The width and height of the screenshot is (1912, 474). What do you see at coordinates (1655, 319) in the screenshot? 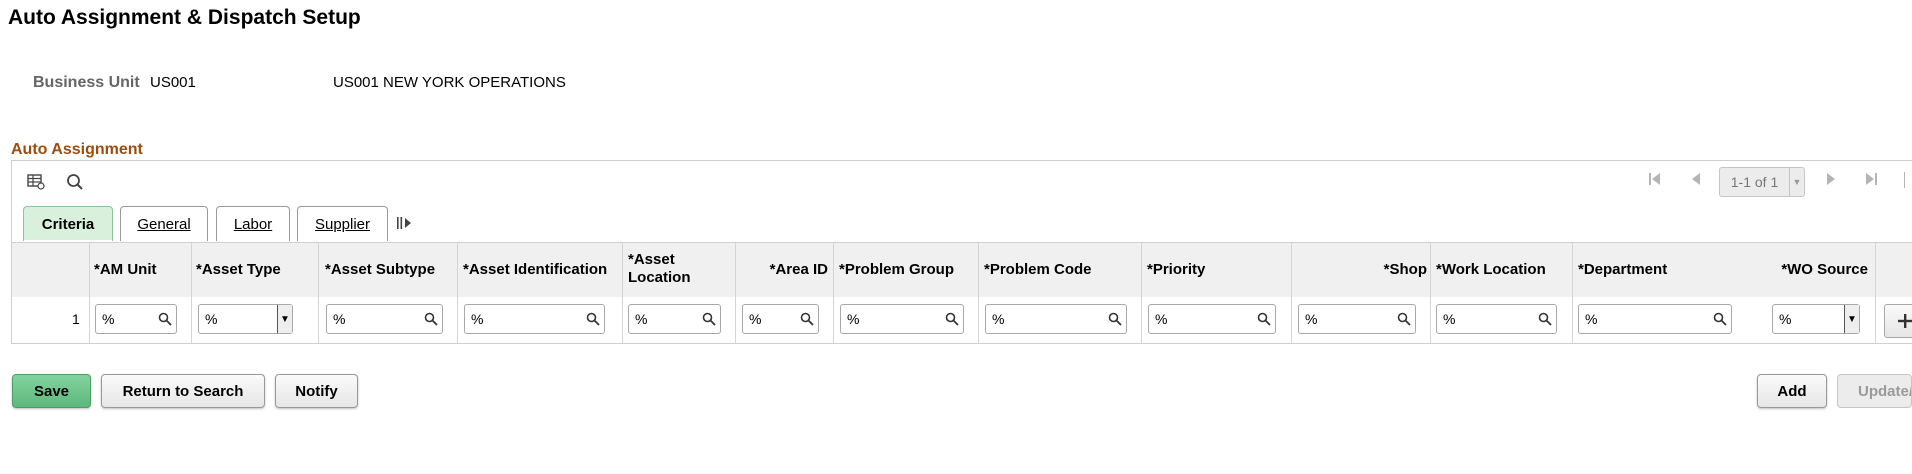
I see `department-input: %` at bounding box center [1655, 319].